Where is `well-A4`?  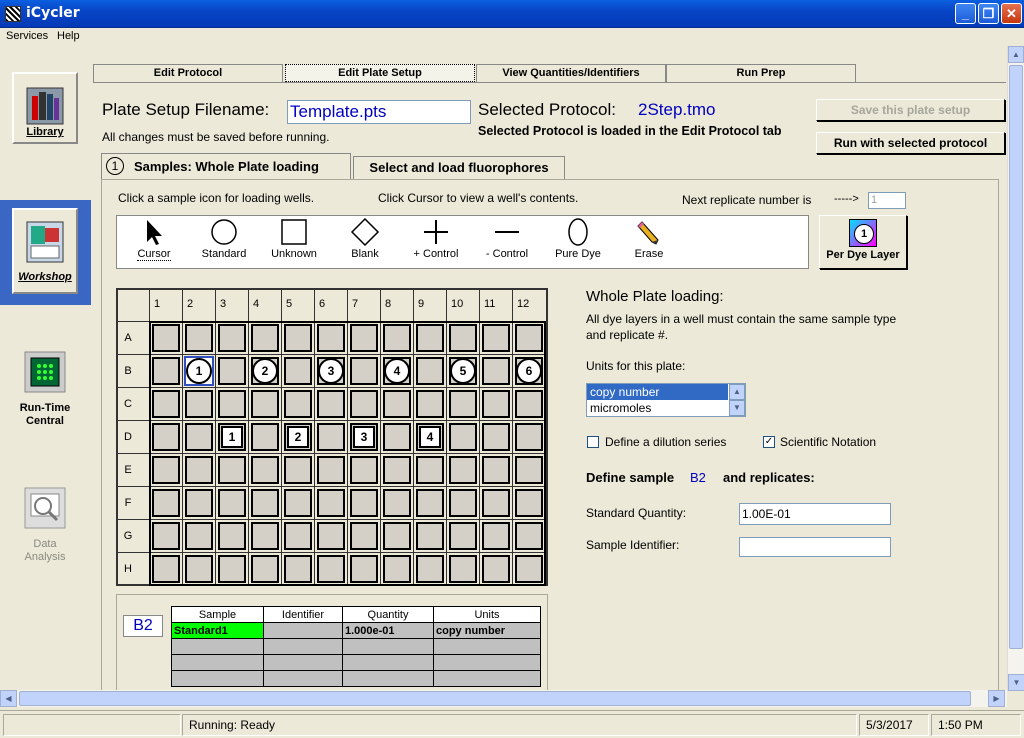
well-A4 is located at coordinates (265, 338).